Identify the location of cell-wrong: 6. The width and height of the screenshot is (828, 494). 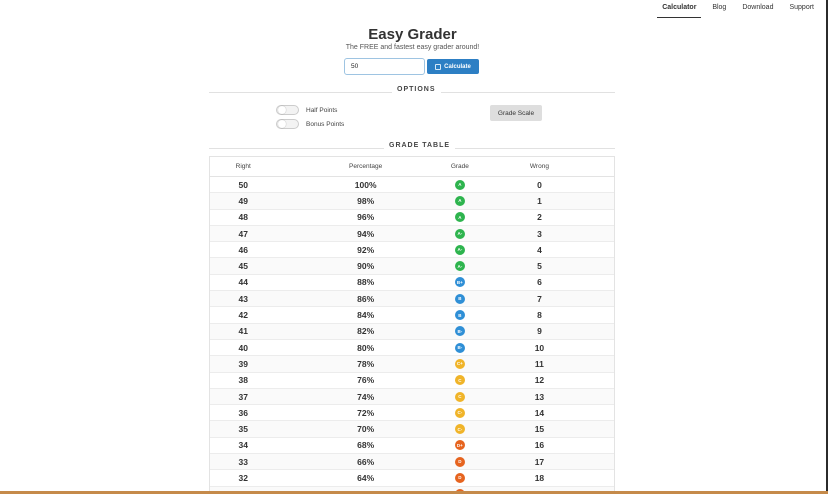
(539, 282).